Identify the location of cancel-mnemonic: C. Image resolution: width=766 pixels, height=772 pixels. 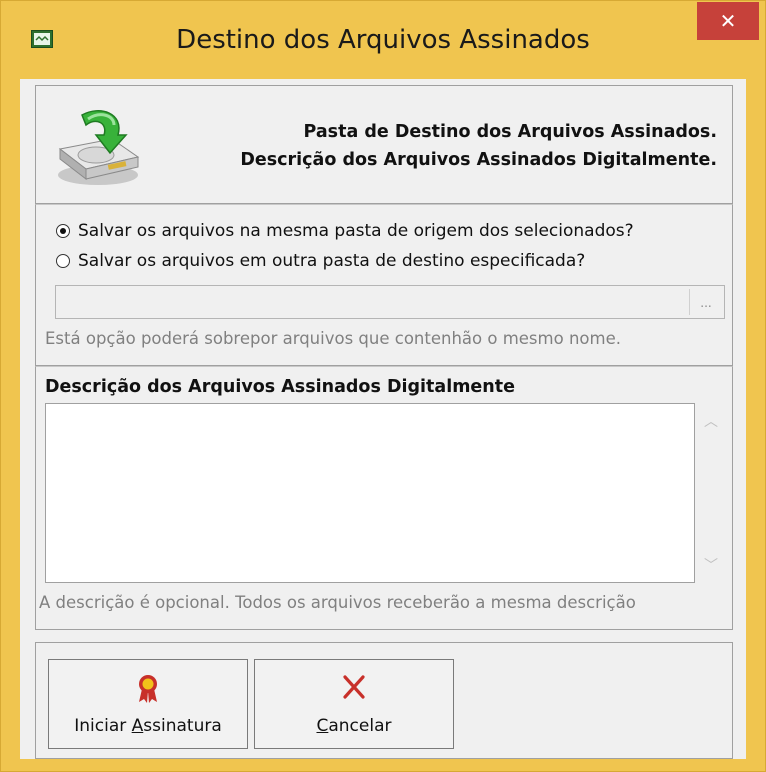
(322, 726).